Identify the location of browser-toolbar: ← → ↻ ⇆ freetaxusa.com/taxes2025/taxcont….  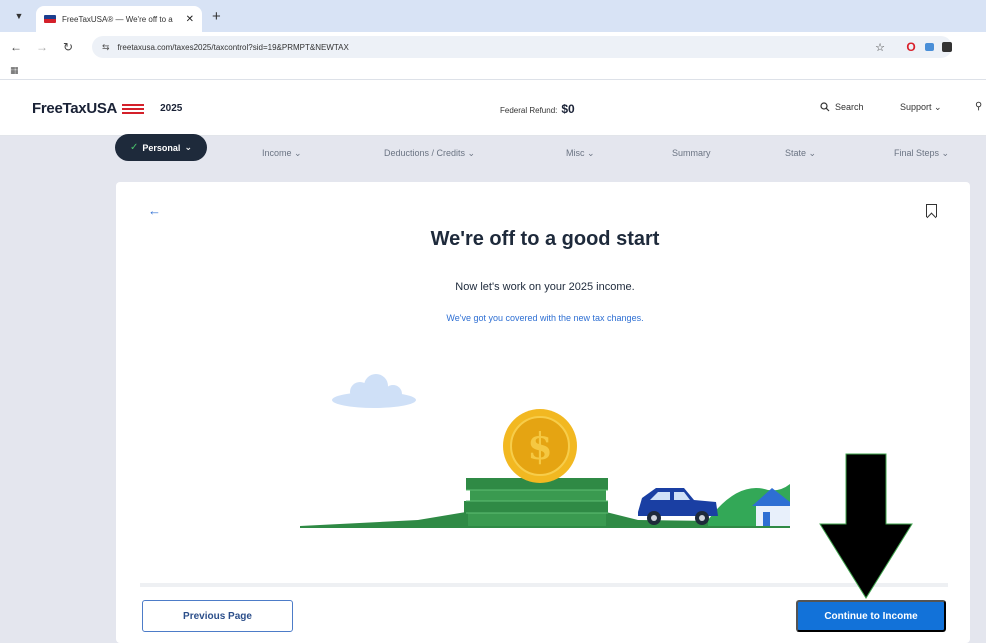
(493, 47).